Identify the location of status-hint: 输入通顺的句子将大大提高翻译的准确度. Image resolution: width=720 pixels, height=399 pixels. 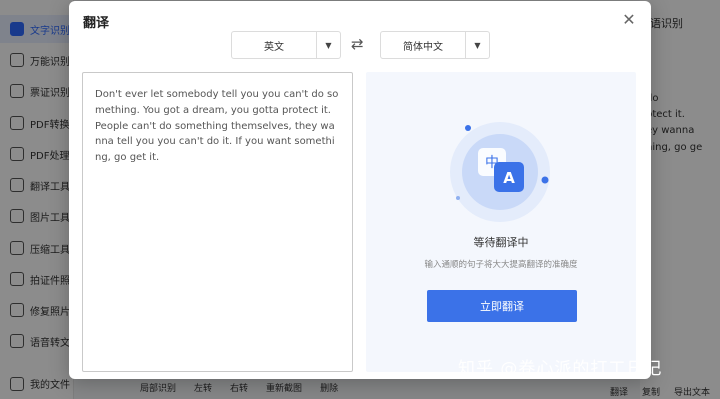
(501, 265).